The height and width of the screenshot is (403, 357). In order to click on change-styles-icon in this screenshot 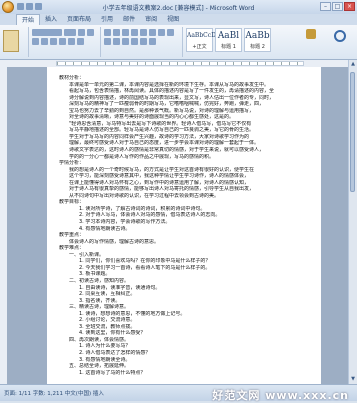, I will do `click(311, 34)`.